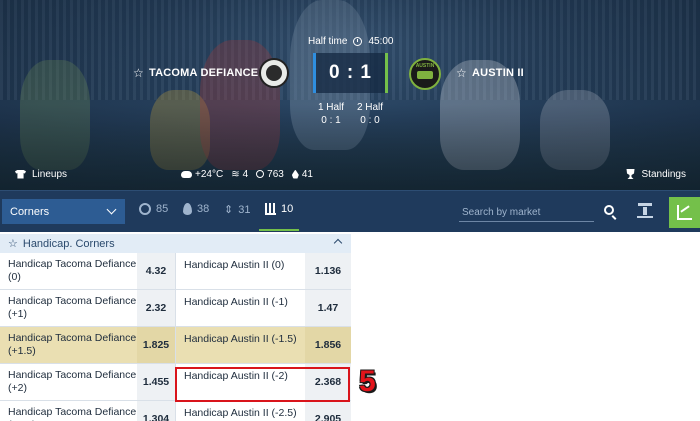 The height and width of the screenshot is (421, 700). Describe the element at coordinates (270, 209) in the screenshot. I see `corner-flag-icon` at that location.